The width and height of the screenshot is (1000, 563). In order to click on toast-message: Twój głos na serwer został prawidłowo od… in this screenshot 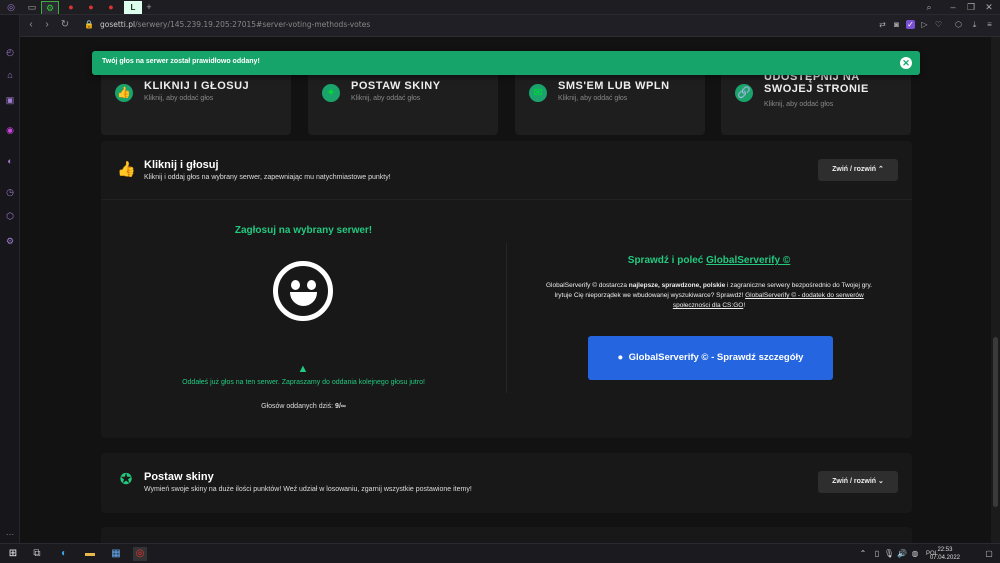, I will do `click(181, 61)`.